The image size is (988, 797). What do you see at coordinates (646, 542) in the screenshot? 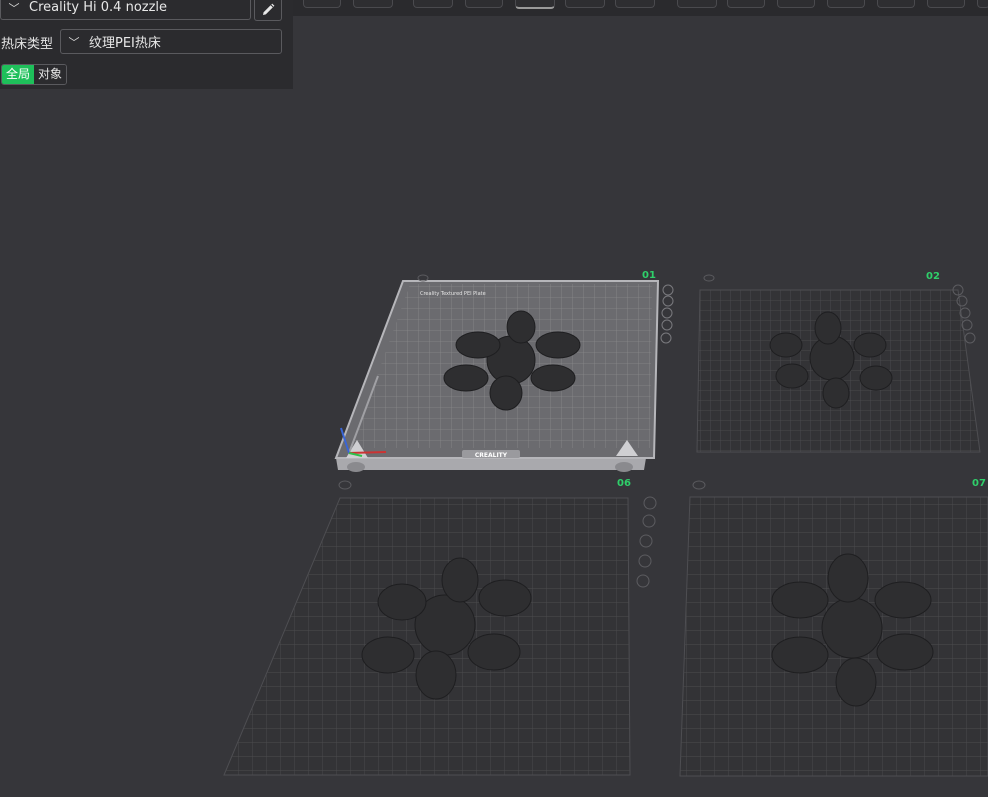
I see `plate-06-tool-icons` at bounding box center [646, 542].